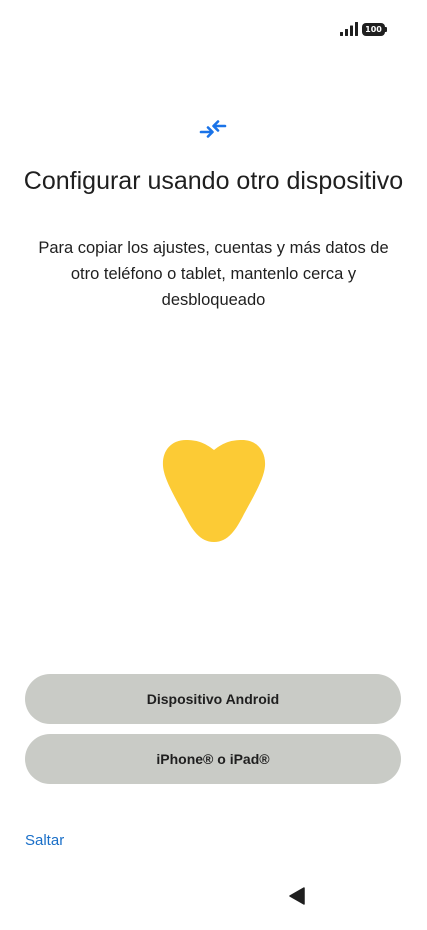 The width and height of the screenshot is (427, 930). I want to click on skip-link: Saltar, so click(44, 840).